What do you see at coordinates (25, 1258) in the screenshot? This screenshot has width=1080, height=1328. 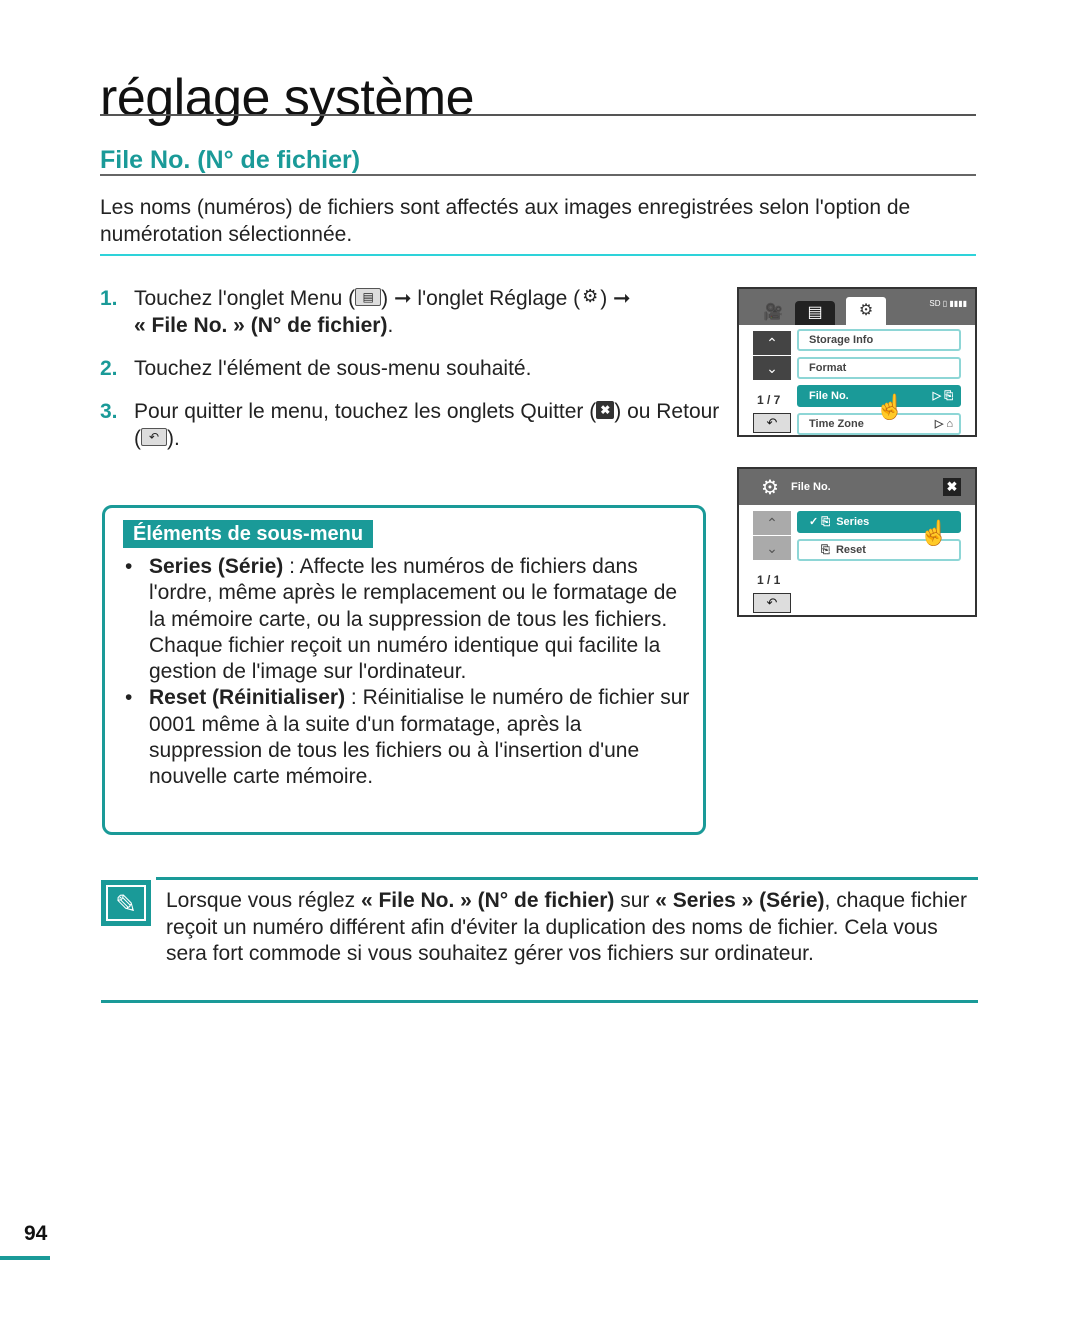 I see `page-number-bar` at bounding box center [25, 1258].